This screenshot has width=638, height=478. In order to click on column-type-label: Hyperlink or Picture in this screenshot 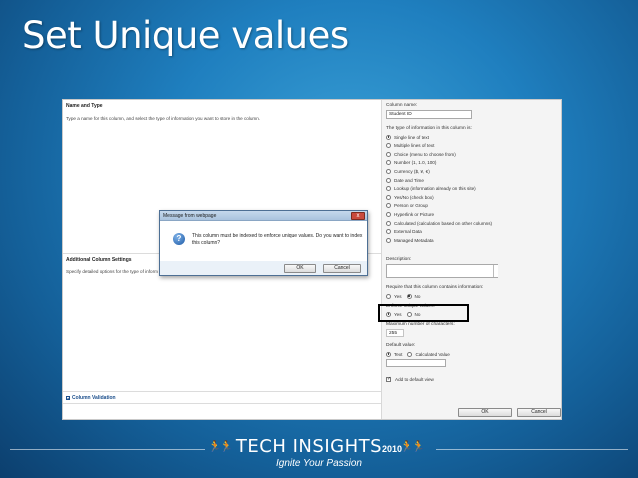, I will do `click(414, 214)`.